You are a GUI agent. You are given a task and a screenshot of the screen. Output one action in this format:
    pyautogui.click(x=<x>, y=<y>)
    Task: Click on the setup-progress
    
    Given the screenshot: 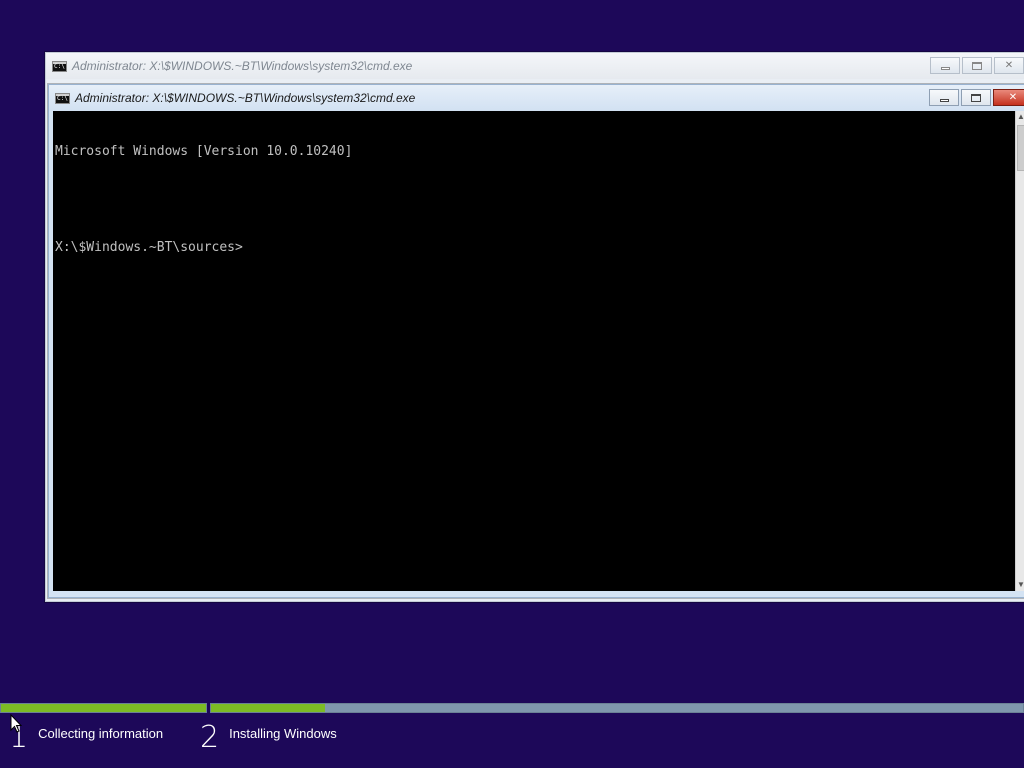 What is the action you would take?
    pyautogui.click(x=512, y=708)
    